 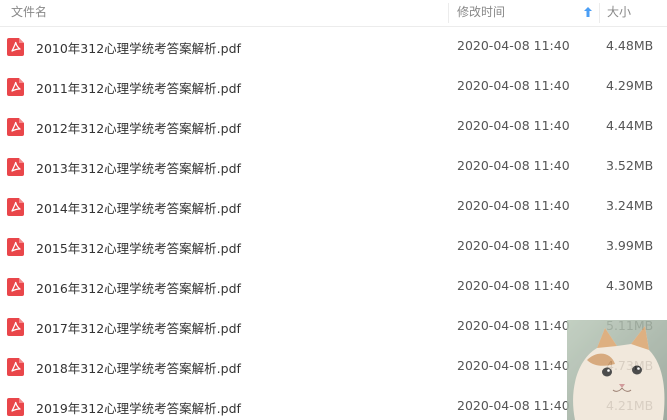 I want to click on file-size: 4.48MB, so click(x=630, y=45).